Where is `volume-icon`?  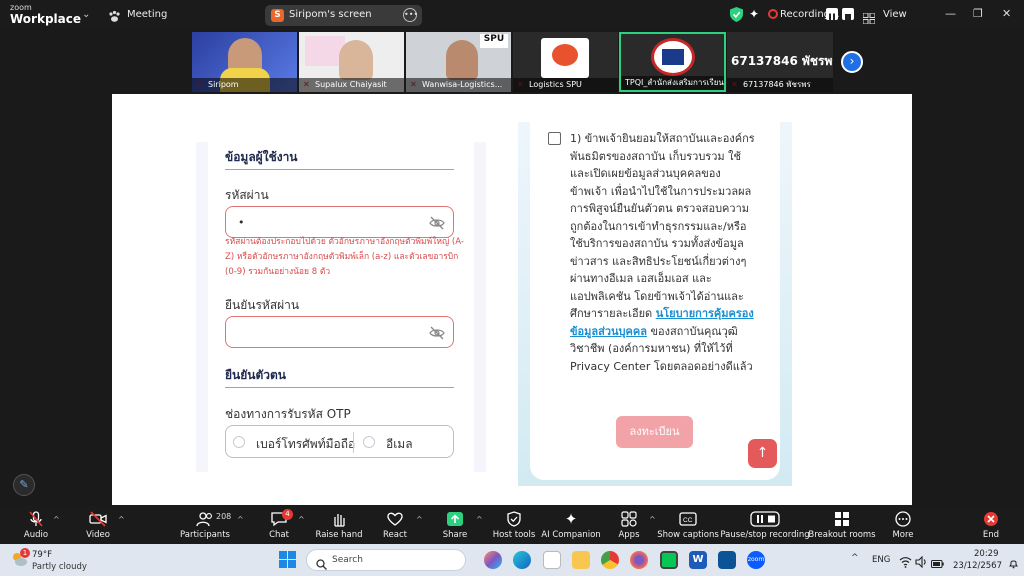
volume-icon is located at coordinates (921, 561).